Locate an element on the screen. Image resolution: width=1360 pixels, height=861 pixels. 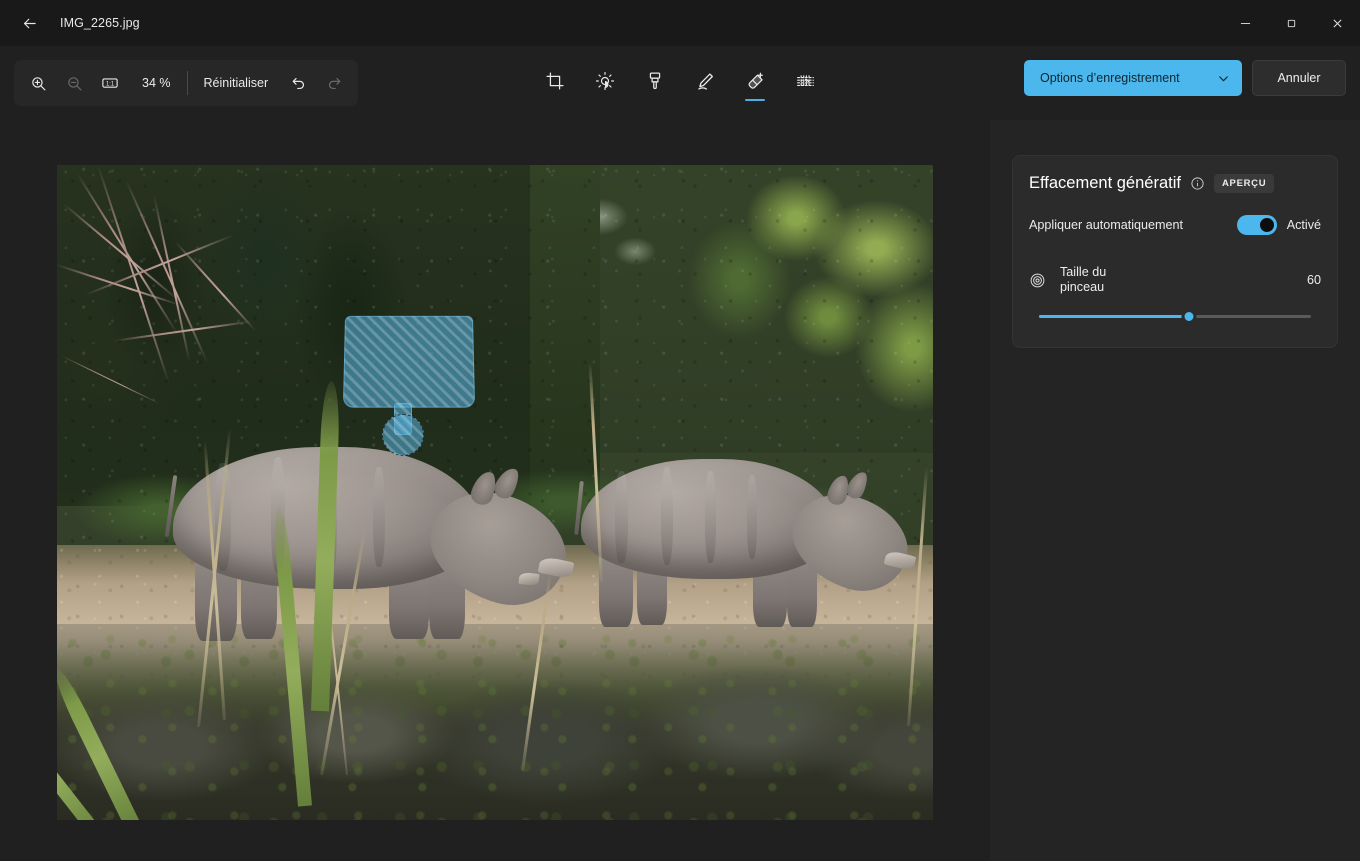
save-options-label: Options d’enregistrement is located at coordinates (1110, 78).